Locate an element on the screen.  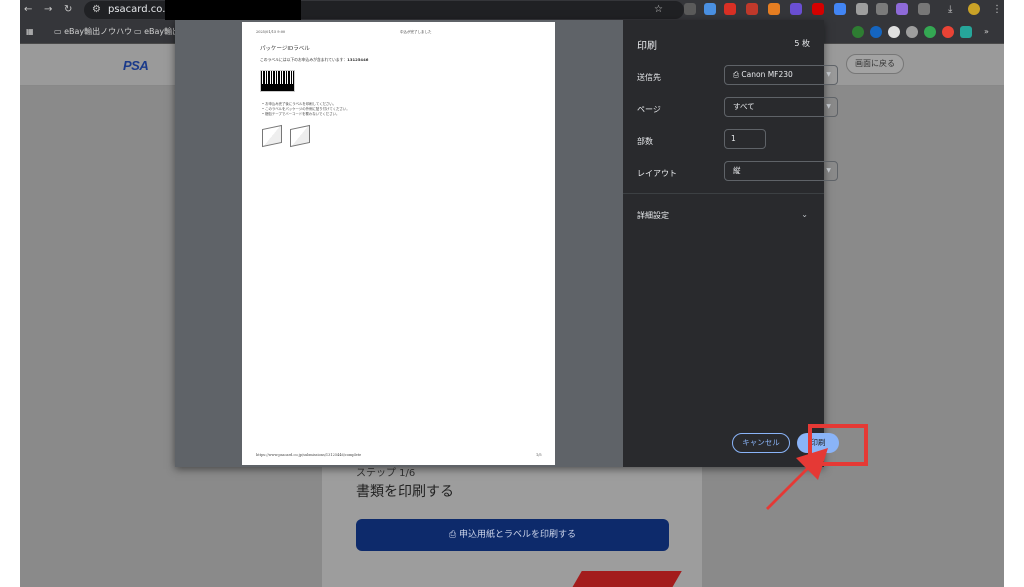
destination-label: 送信先 is located at coordinates (649, 77).